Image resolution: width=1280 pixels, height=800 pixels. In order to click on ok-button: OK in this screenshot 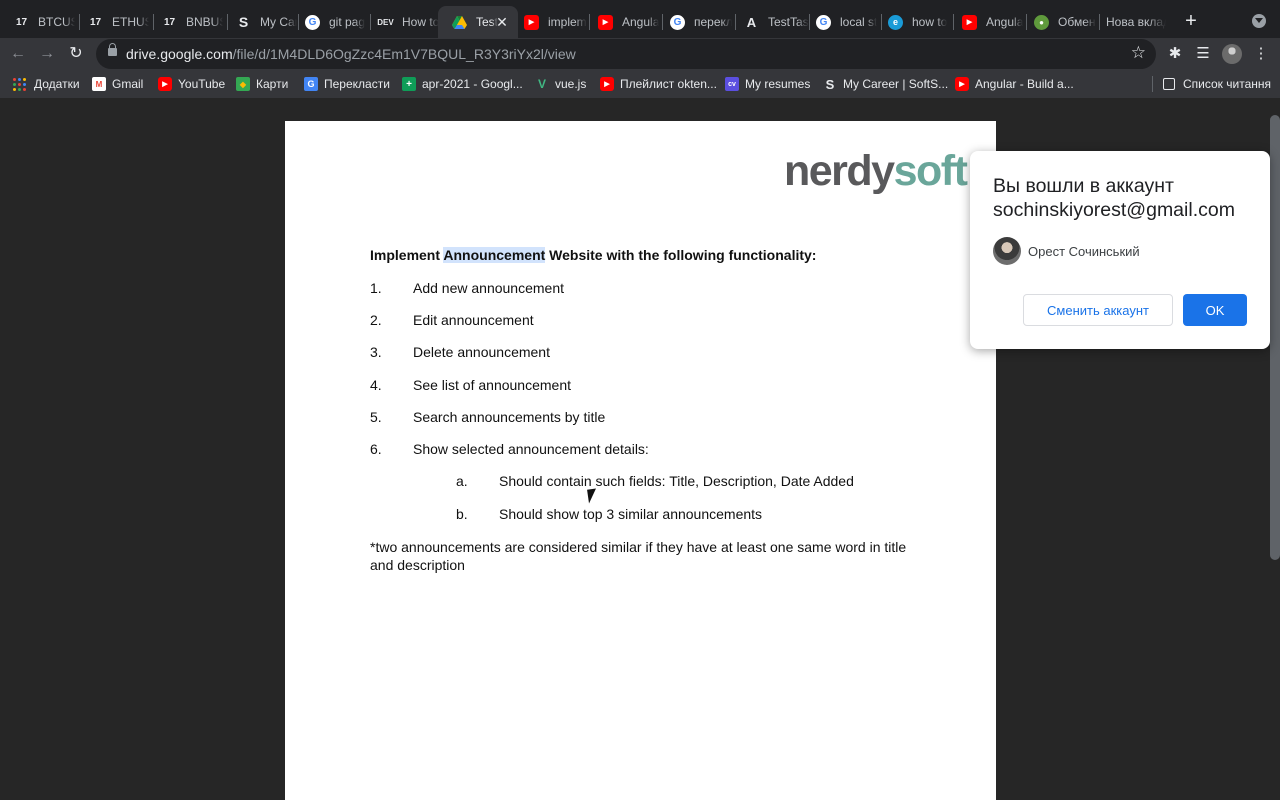, I will do `click(1215, 310)`.